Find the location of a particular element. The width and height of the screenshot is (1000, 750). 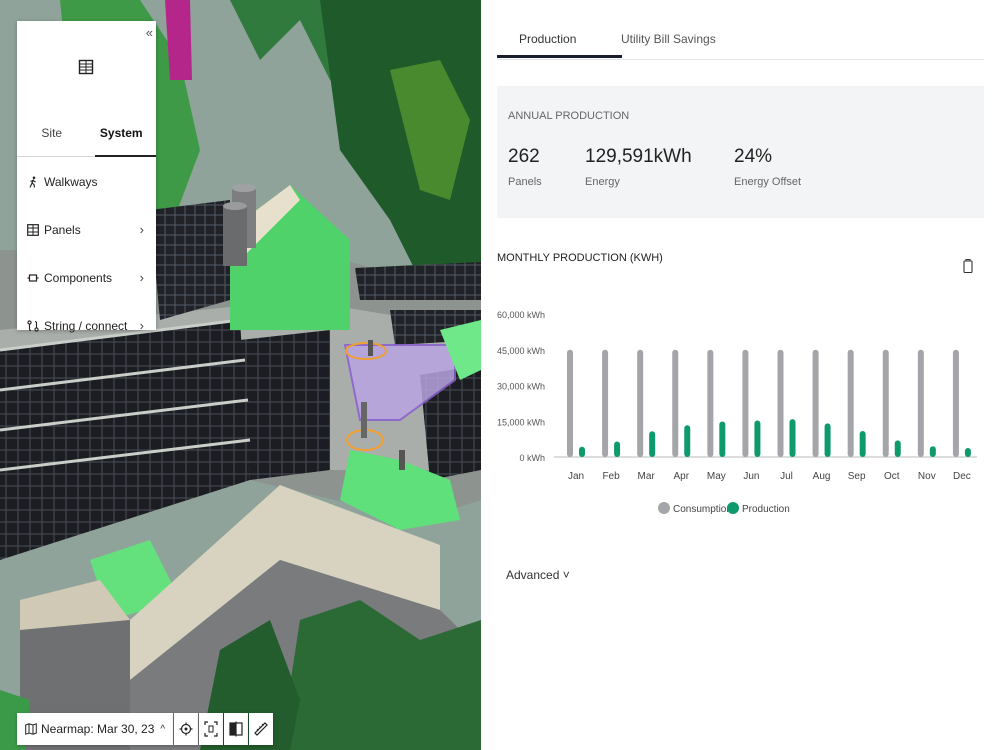

x-tick-label: Aug is located at coordinates (822, 476).